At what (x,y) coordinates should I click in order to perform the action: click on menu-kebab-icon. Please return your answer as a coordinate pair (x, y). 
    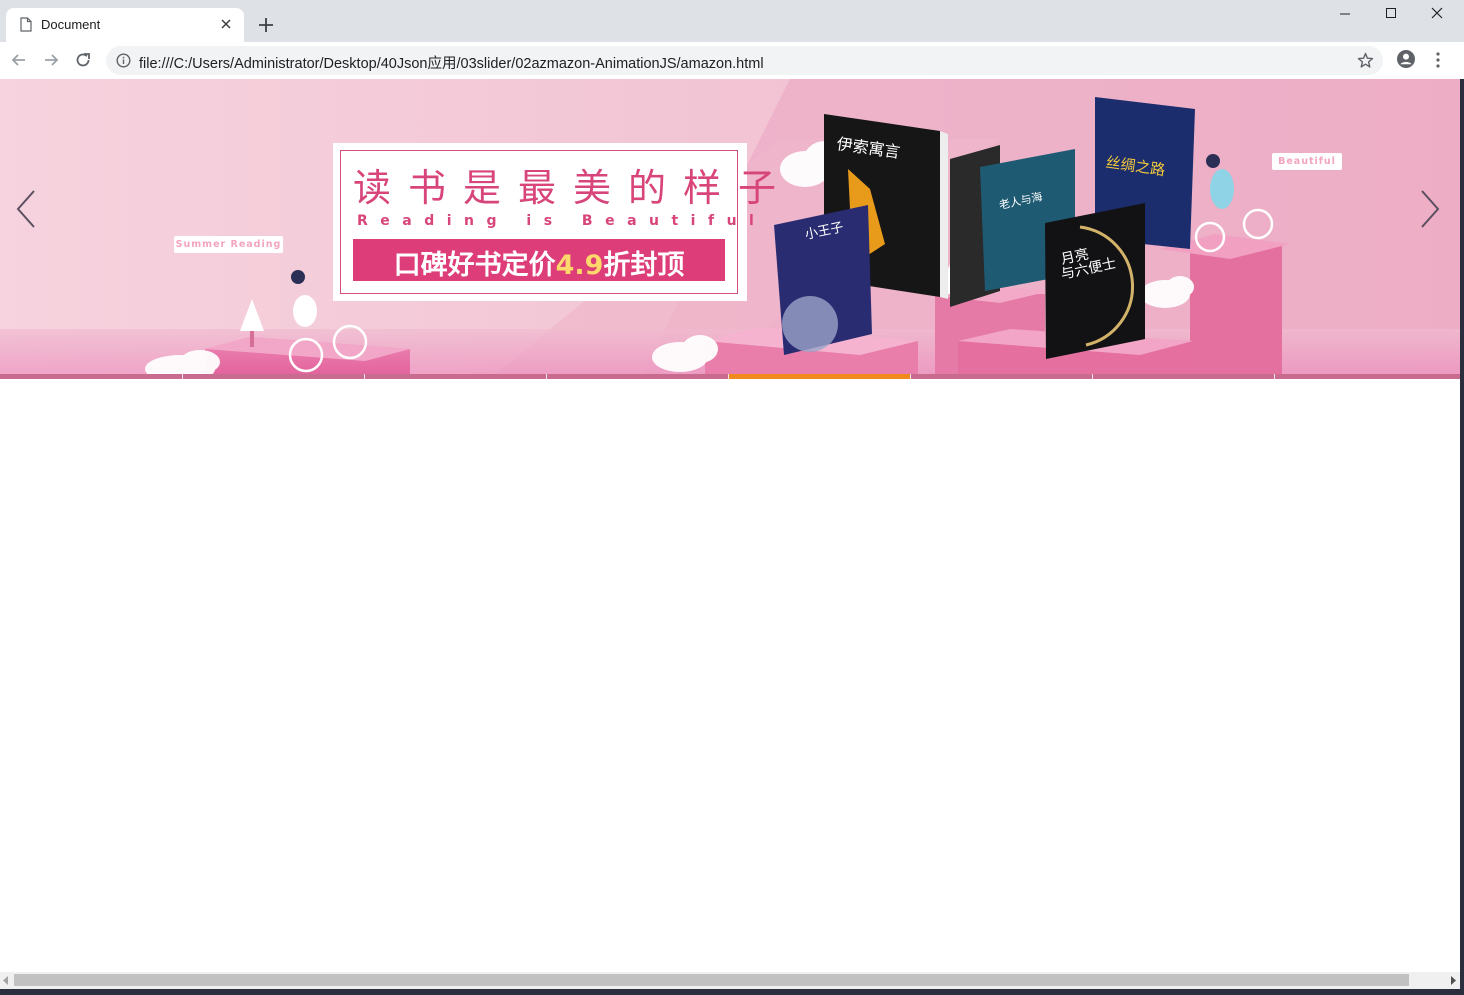
    Looking at the image, I should click on (1438, 60).